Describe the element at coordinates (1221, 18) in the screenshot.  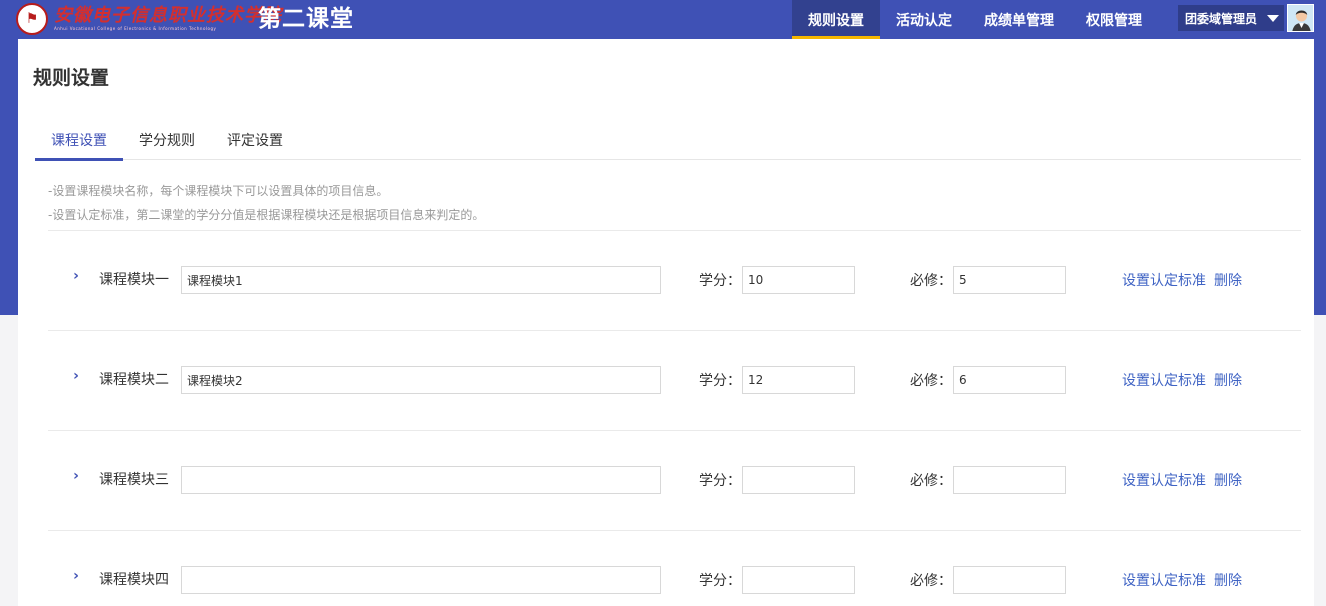
I see `user-name: 团委域管理员` at that location.